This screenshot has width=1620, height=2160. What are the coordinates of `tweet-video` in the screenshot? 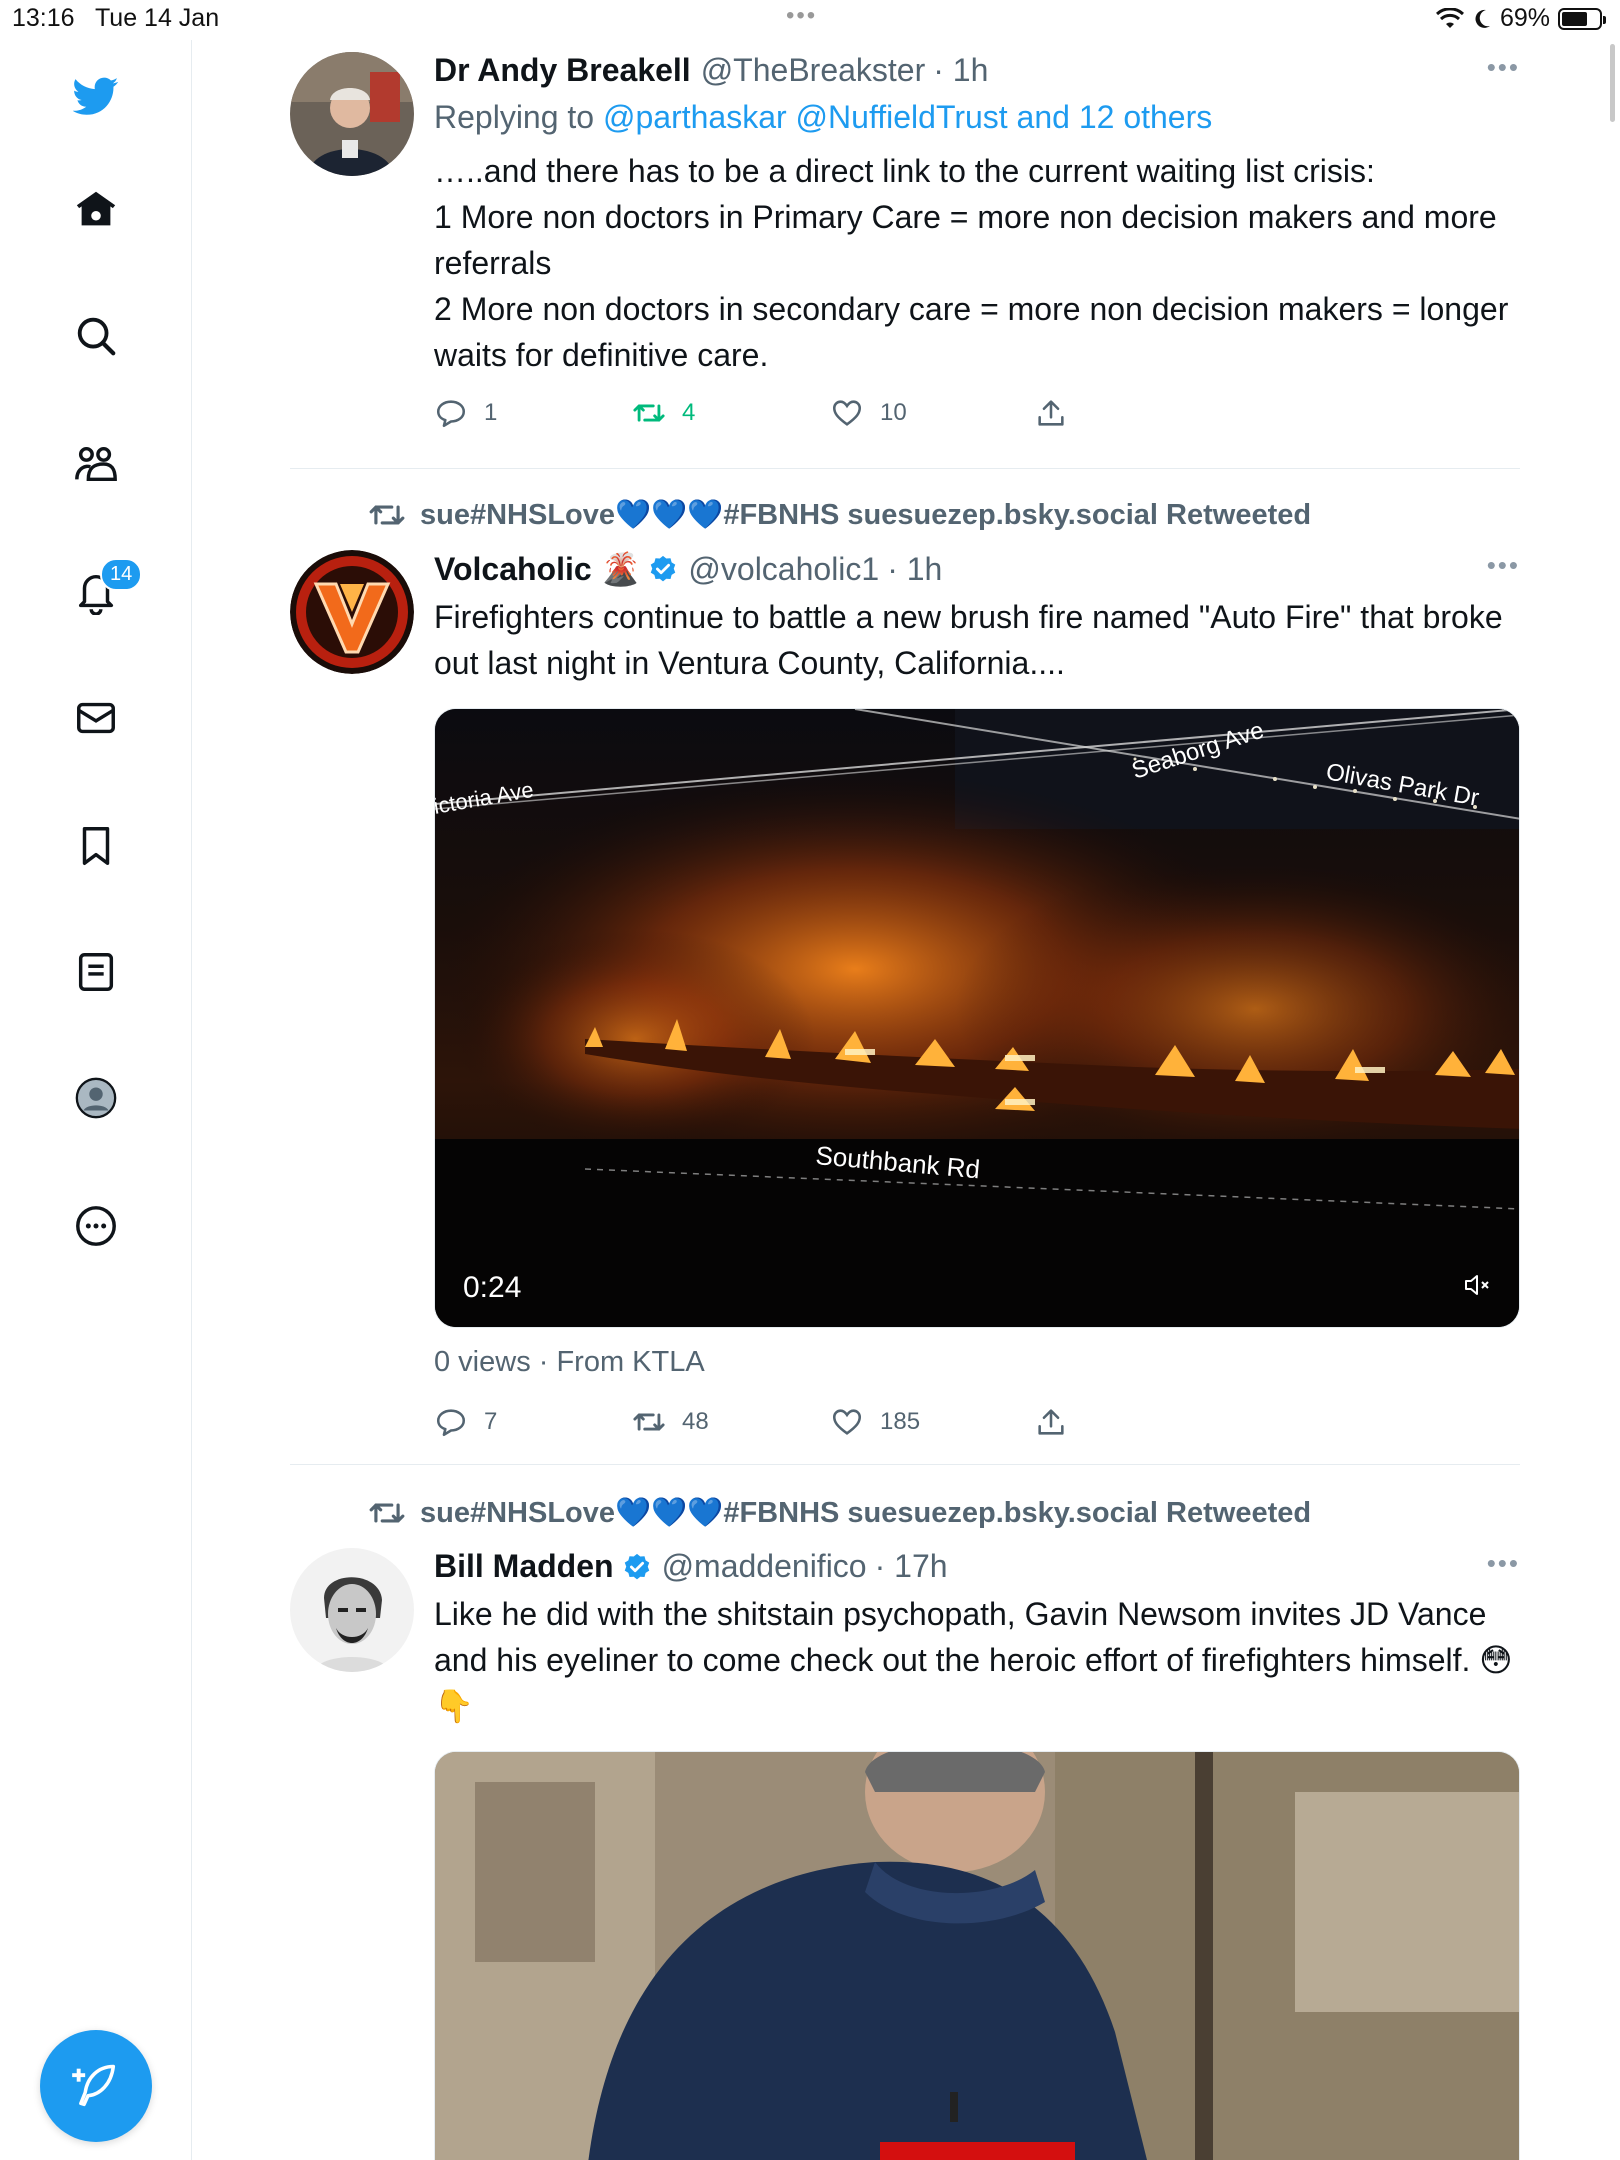 It's located at (977, 1955).